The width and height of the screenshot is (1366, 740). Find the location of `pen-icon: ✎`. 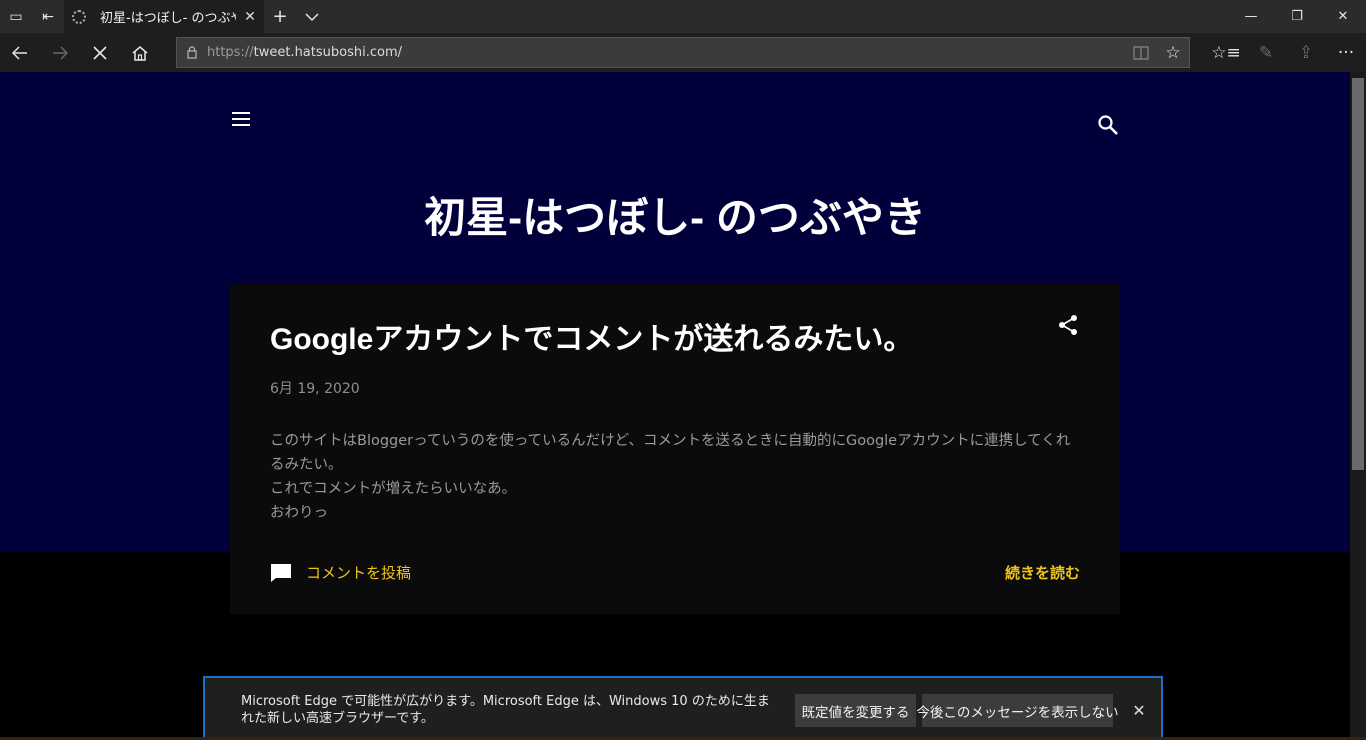

pen-icon: ✎ is located at coordinates (1266, 52).